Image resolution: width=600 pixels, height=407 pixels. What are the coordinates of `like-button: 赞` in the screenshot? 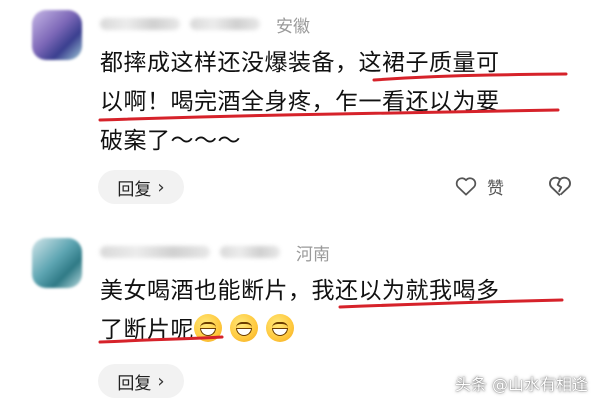 It's located at (478, 186).